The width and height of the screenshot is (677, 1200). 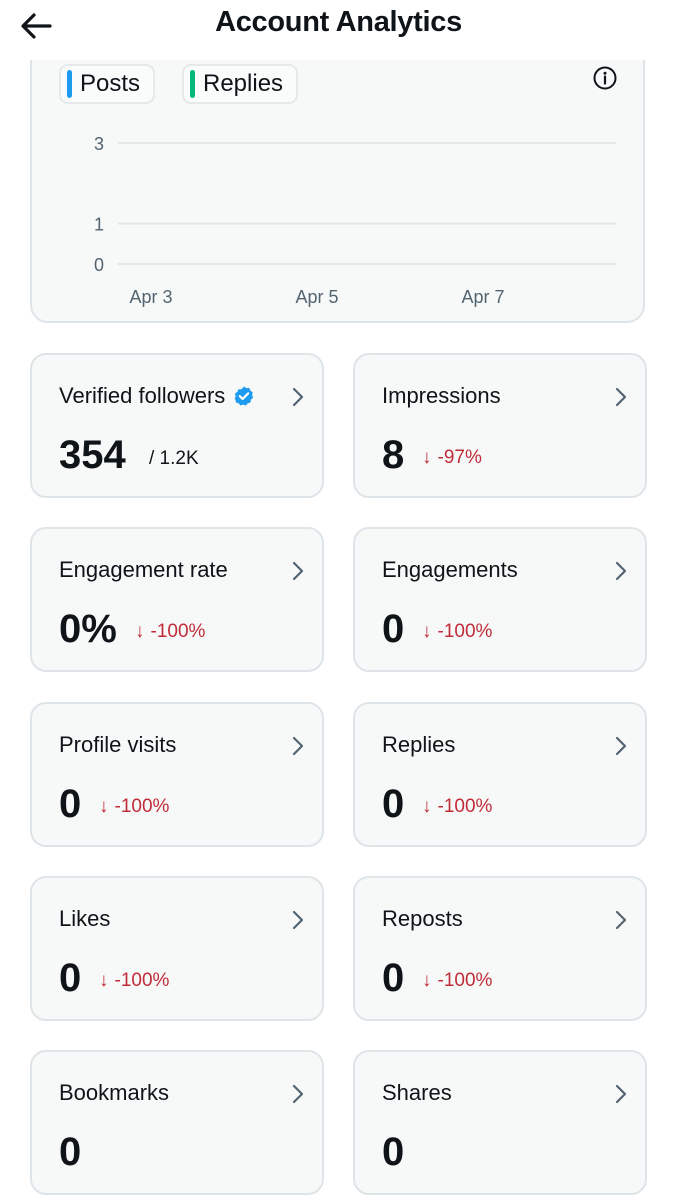 I want to click on verified-badge-icon, so click(x=244, y=396).